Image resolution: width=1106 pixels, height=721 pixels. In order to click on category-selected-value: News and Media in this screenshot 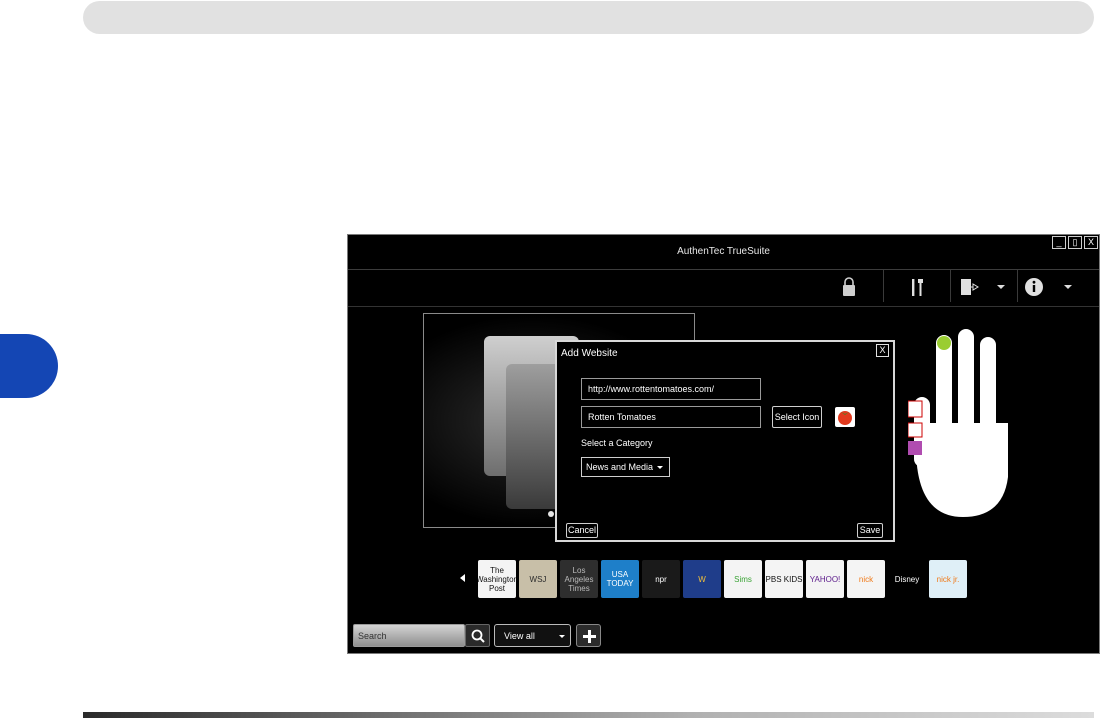, I will do `click(620, 467)`.